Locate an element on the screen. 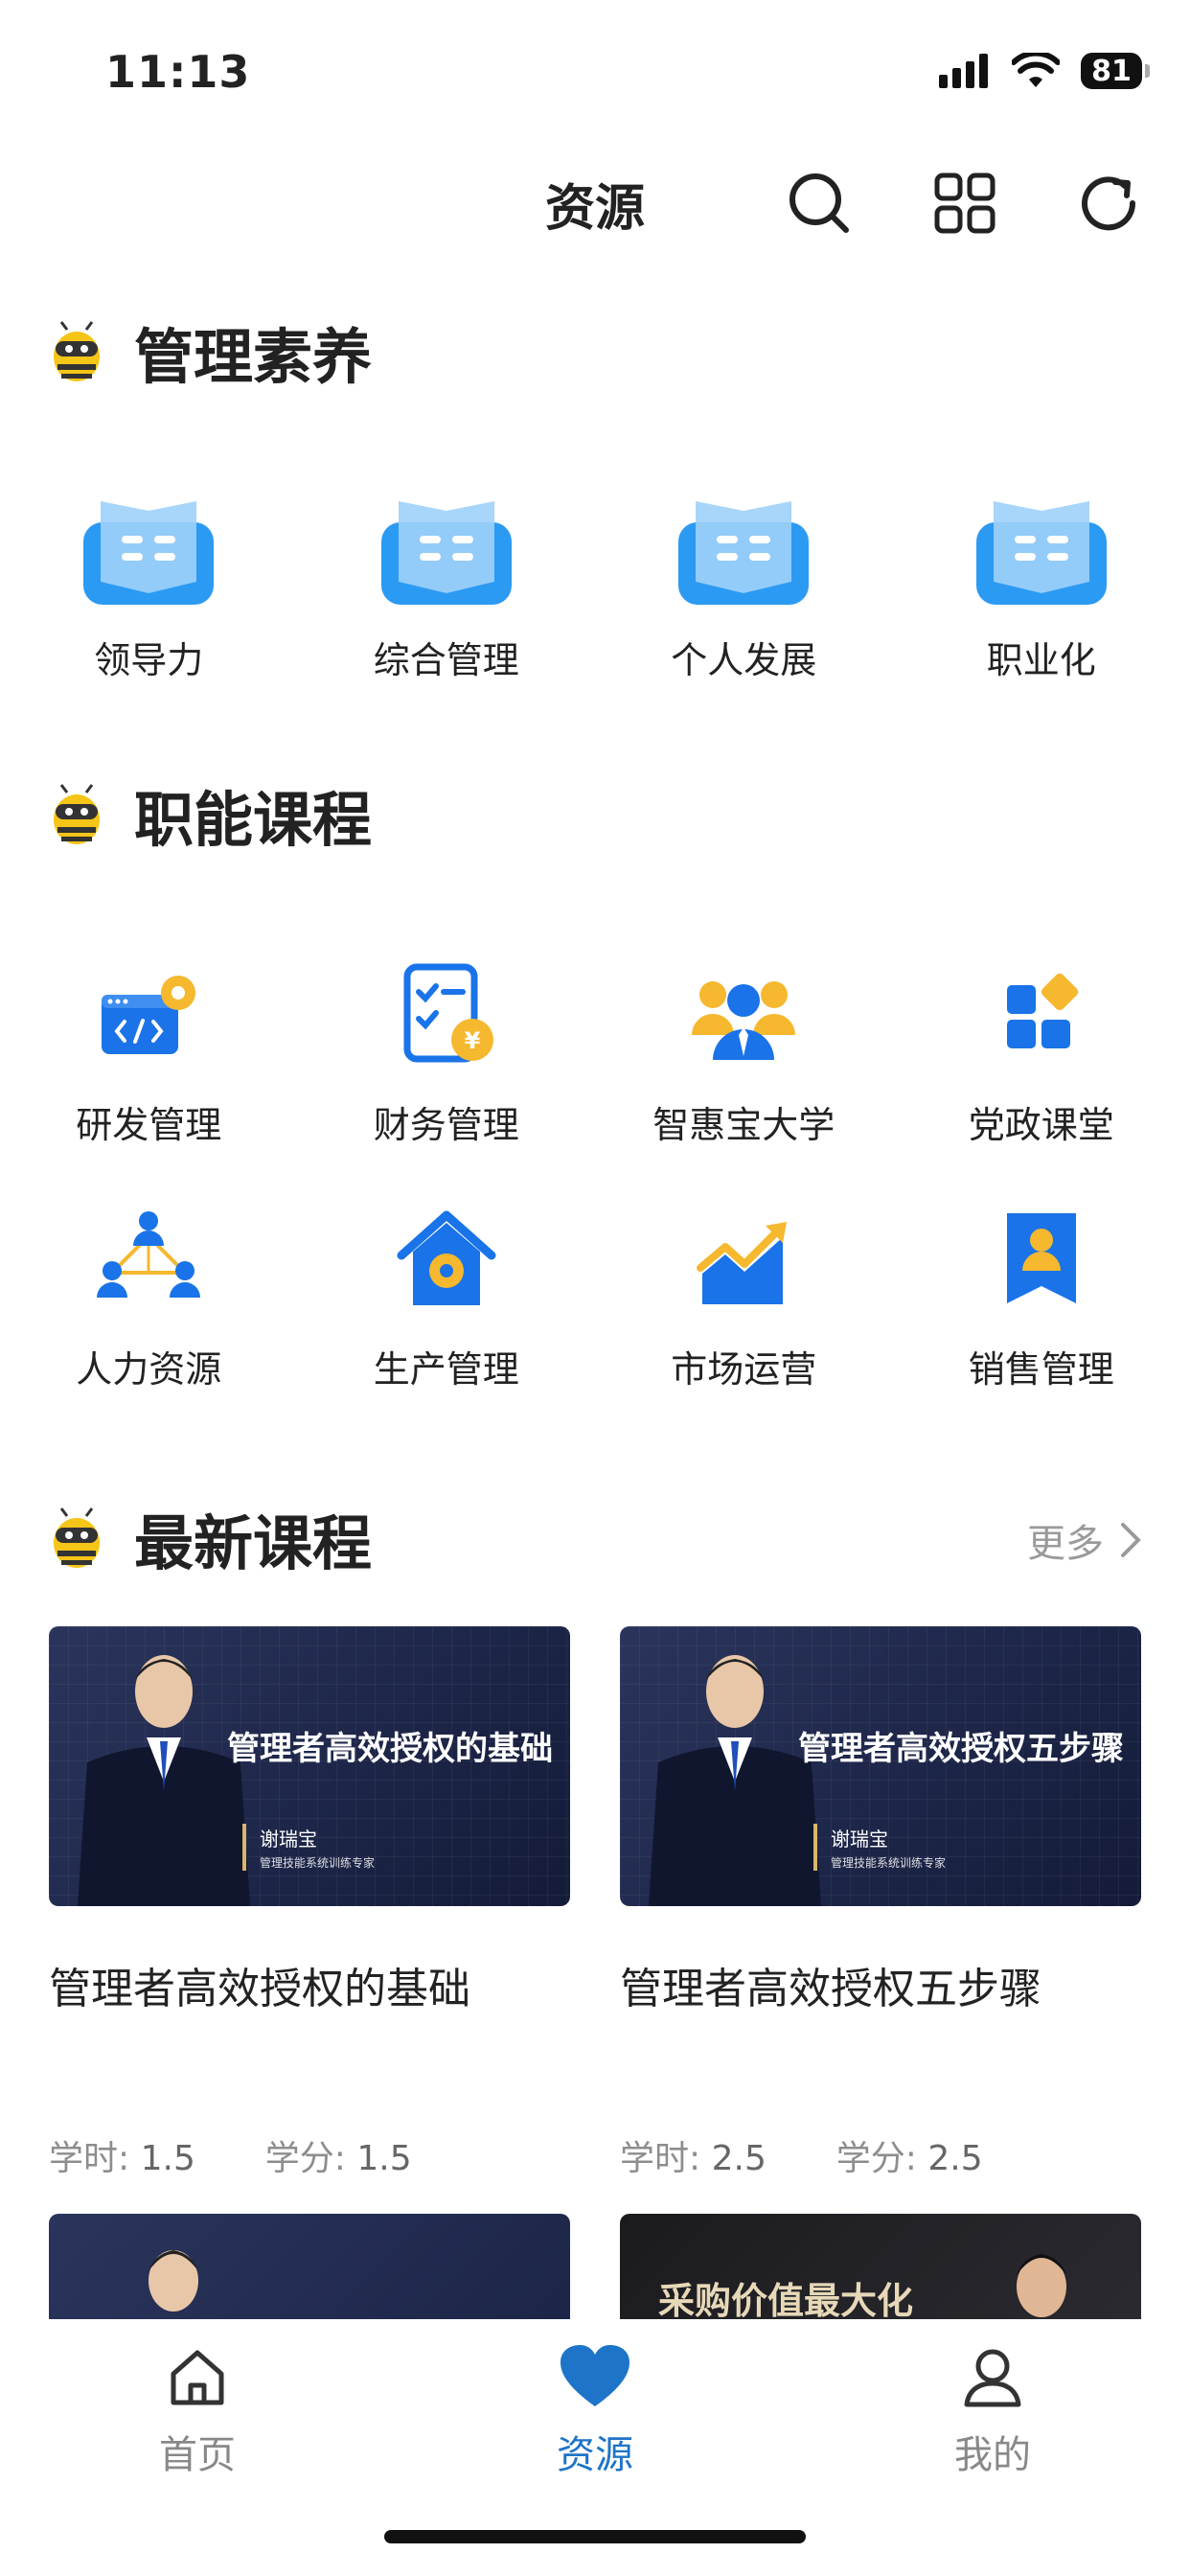 Image resolution: width=1190 pixels, height=2576 pixels. course-thumbnail: 管理者高效授权的基础 谢瑞宝 管理技能系统训练专家 is located at coordinates (310, 1766).